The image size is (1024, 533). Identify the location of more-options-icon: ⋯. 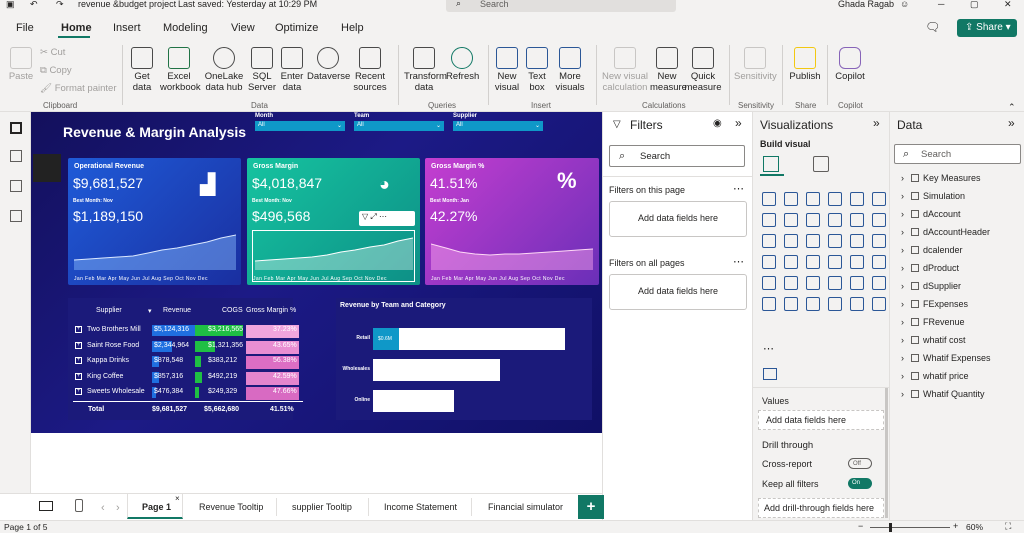
(738, 188).